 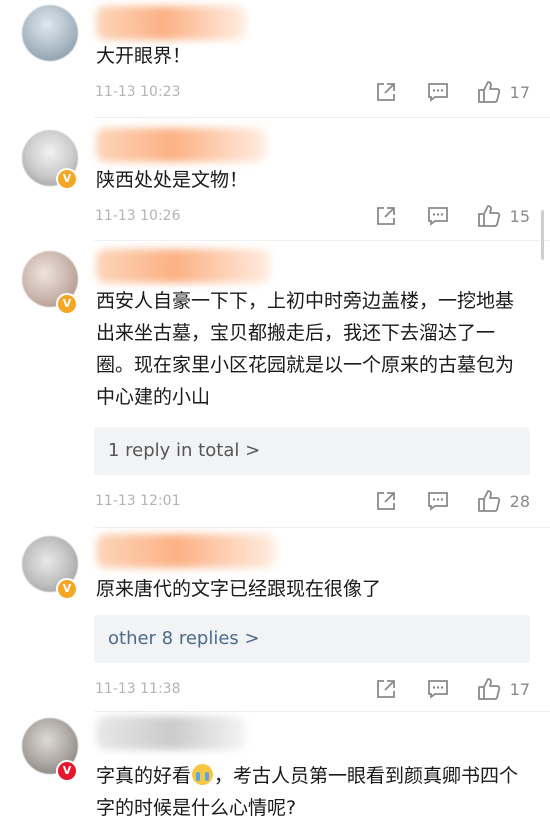 I want to click on like-count: 28, so click(x=519, y=501).